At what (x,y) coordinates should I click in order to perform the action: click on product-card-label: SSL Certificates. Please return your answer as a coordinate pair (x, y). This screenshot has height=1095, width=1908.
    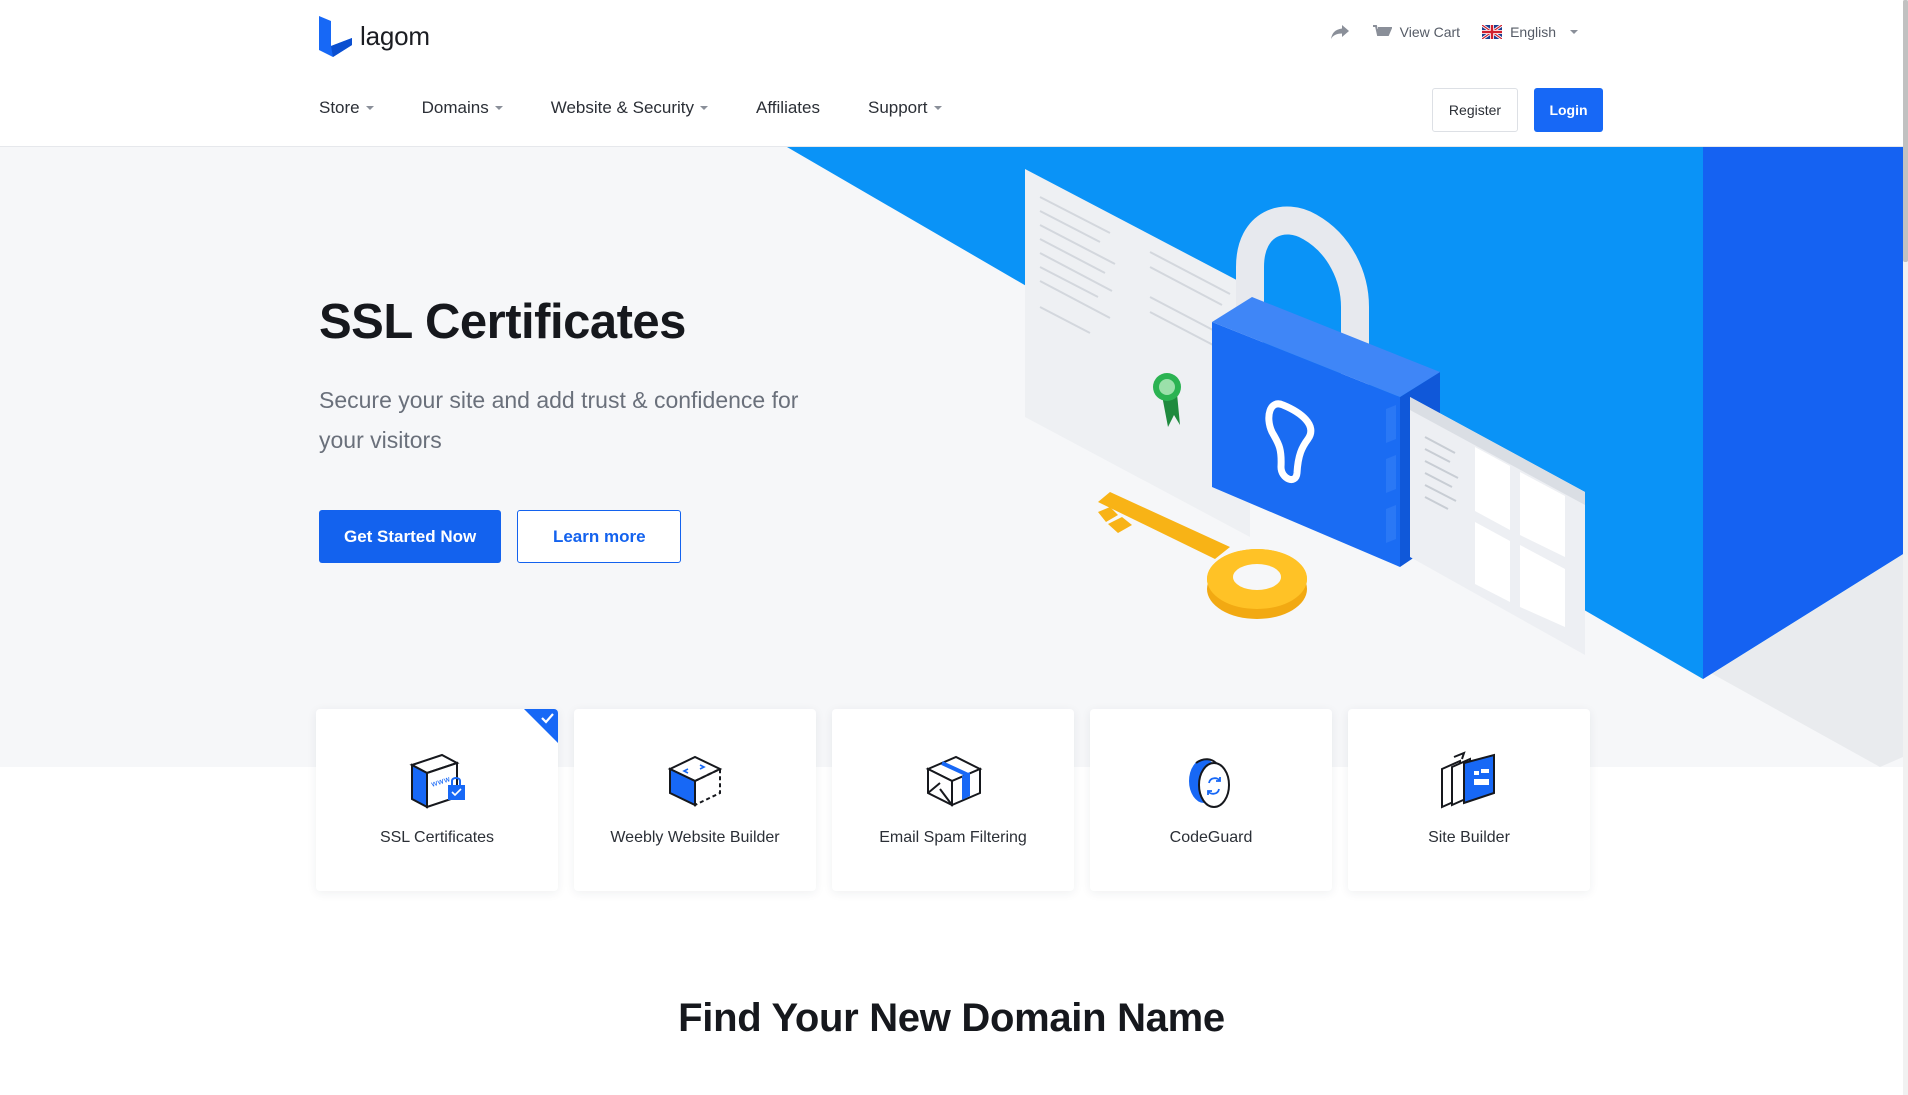
    Looking at the image, I should click on (437, 837).